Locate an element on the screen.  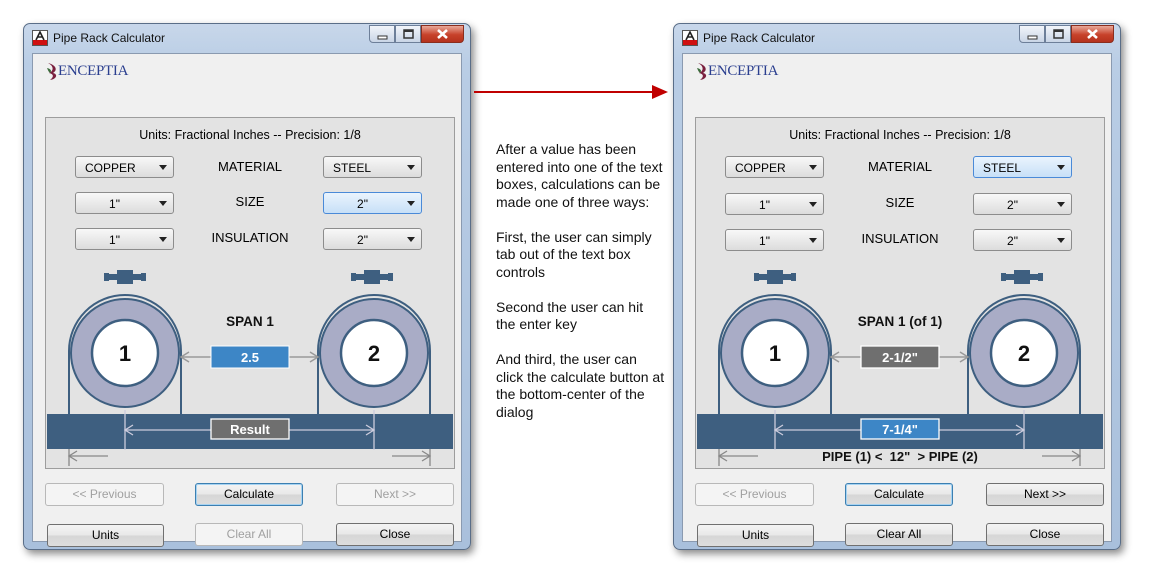
result-output-value: 7-1/4" is located at coordinates (900, 429).